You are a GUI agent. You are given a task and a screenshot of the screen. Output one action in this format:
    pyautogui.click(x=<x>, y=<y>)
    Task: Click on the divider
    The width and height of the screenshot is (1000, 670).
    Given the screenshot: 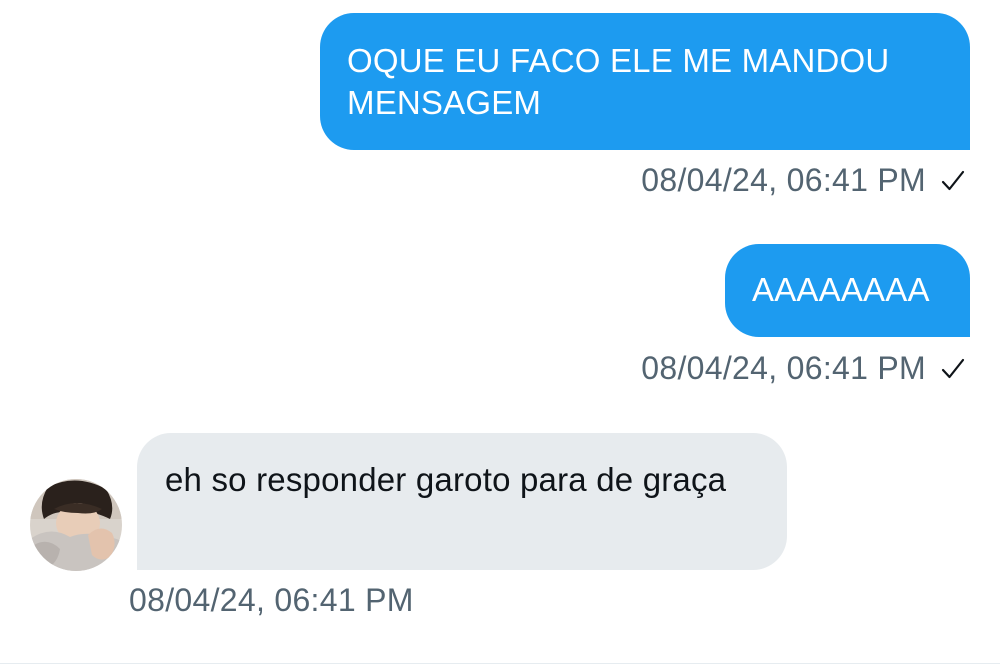 What is the action you would take?
    pyautogui.click(x=500, y=663)
    